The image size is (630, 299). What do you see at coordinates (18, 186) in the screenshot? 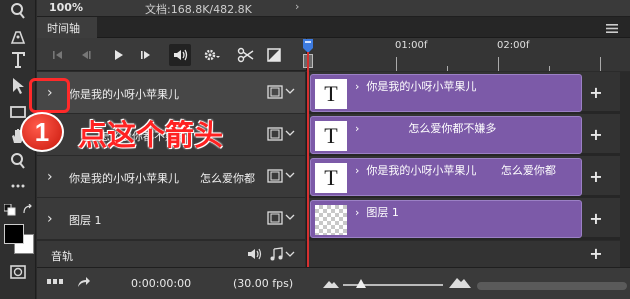
I see `more-tools-icon` at bounding box center [18, 186].